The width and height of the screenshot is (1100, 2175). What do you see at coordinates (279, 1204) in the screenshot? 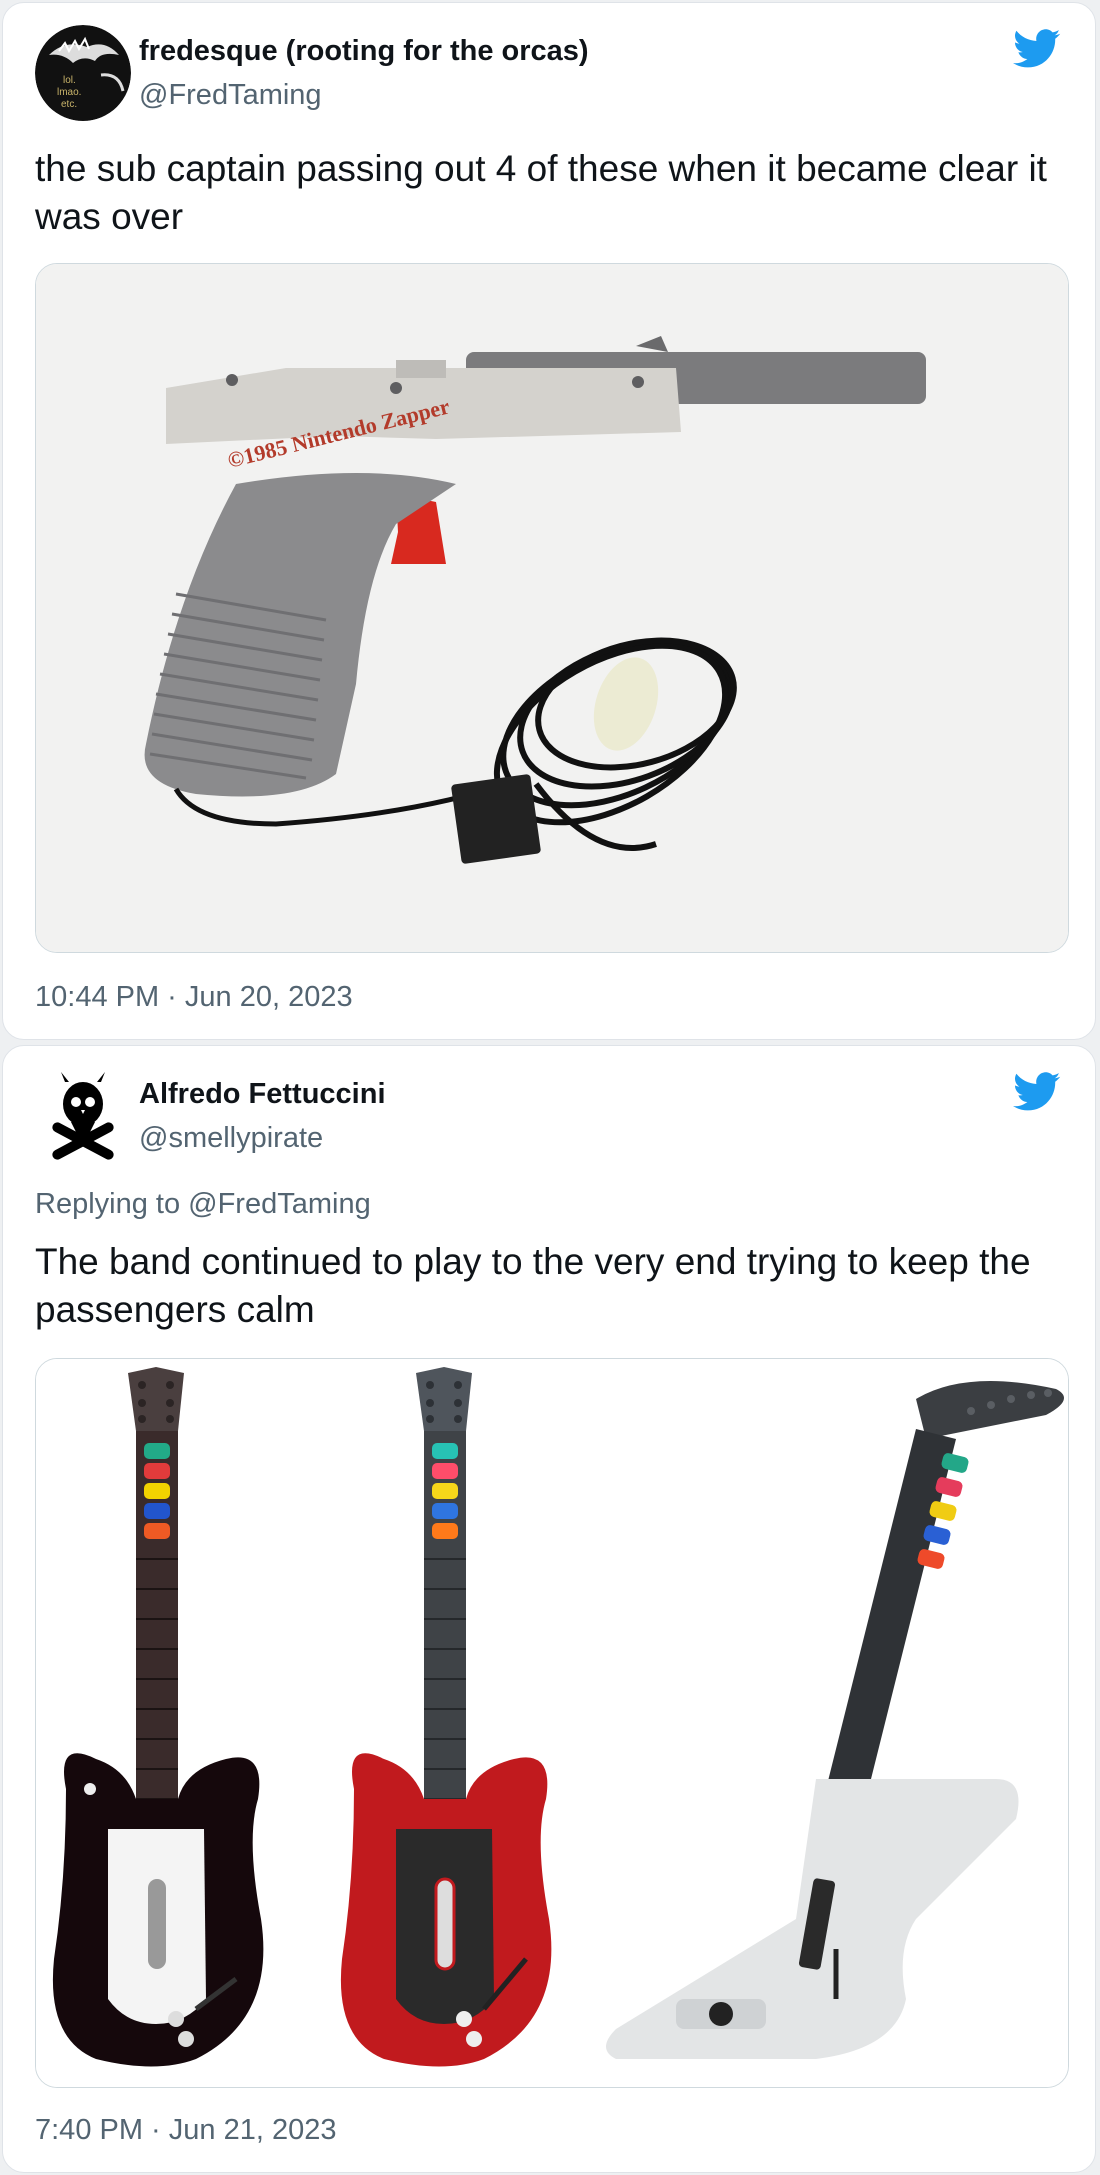
I see `reply-mention-link: @FredTaming` at bounding box center [279, 1204].